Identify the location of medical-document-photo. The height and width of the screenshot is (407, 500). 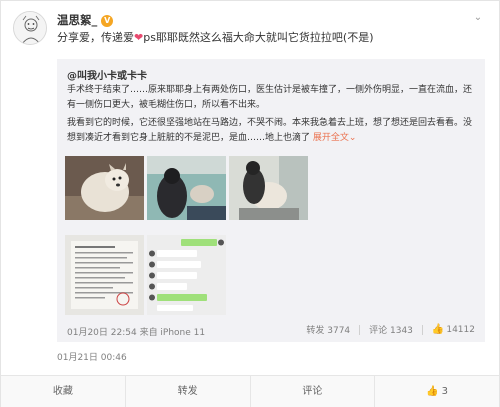
(104, 275).